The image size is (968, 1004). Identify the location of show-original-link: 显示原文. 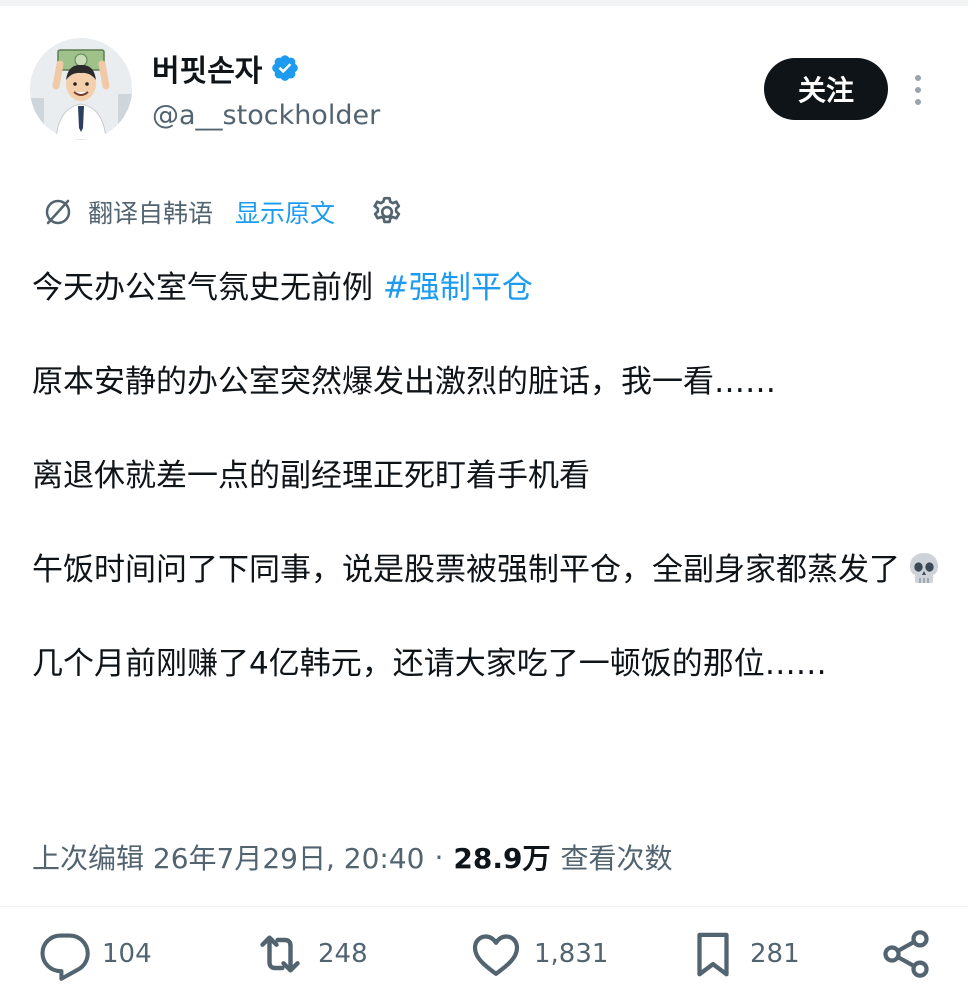
(285, 212).